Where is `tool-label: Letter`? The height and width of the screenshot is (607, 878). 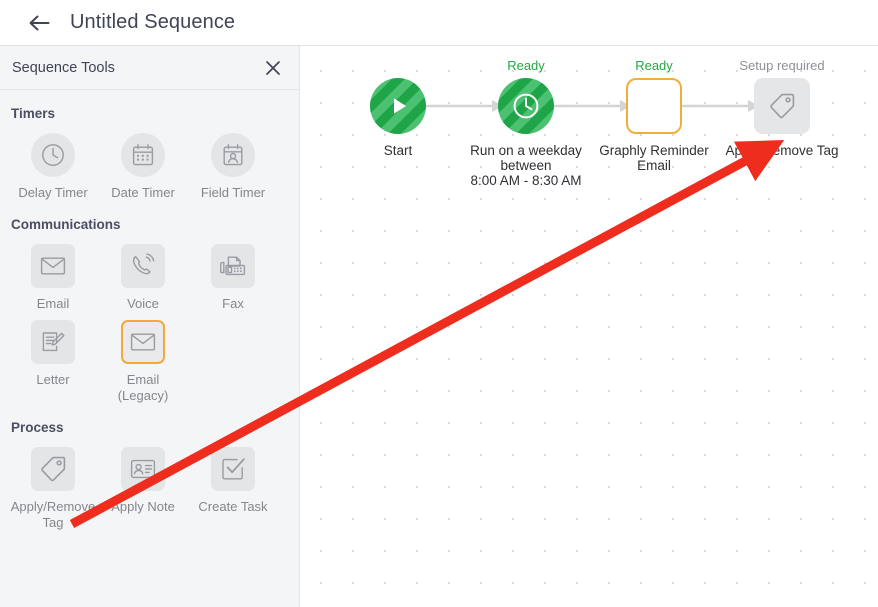
tool-label: Letter is located at coordinates (53, 379).